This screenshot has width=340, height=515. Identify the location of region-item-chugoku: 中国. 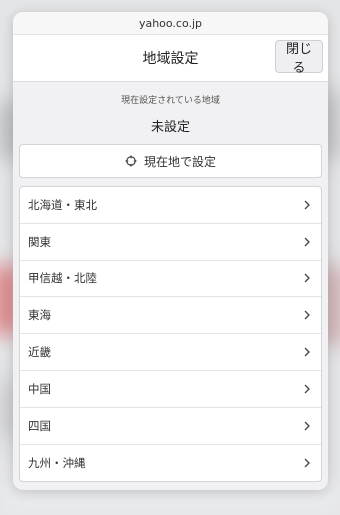
(170, 389).